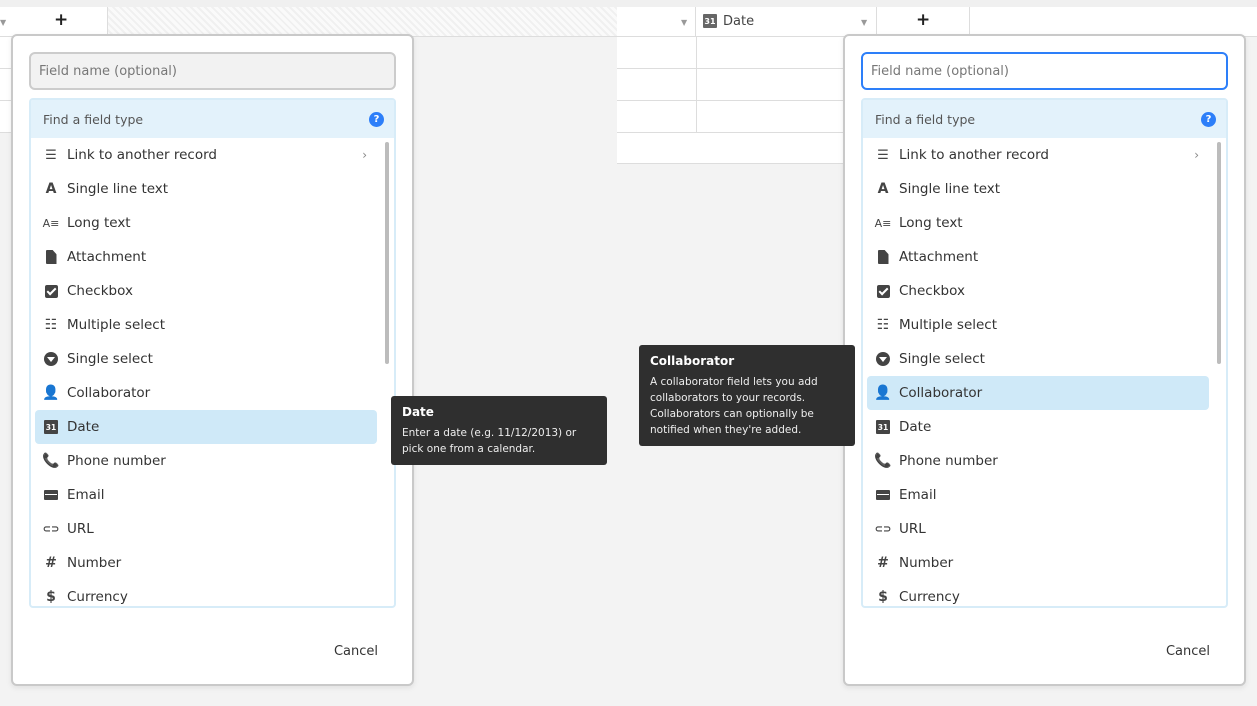  Describe the element at coordinates (739, 21) in the screenshot. I see `date-column-label: Date` at that location.